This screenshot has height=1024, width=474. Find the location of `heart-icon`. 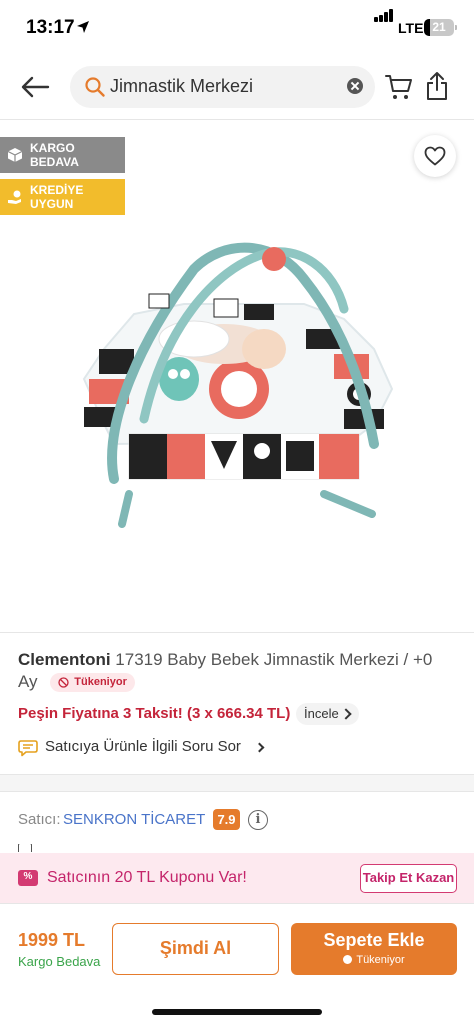

heart-icon is located at coordinates (435, 156).